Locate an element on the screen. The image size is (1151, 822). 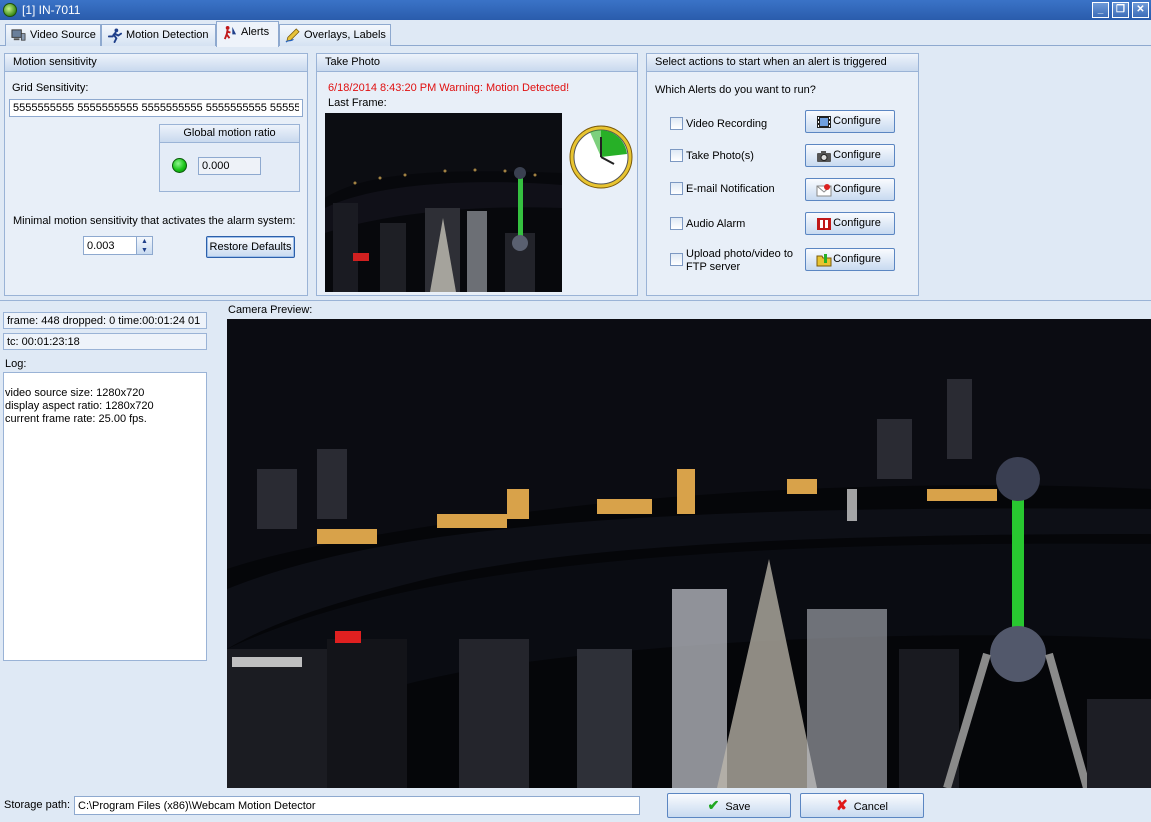
monitor-icon is located at coordinates (18, 35).